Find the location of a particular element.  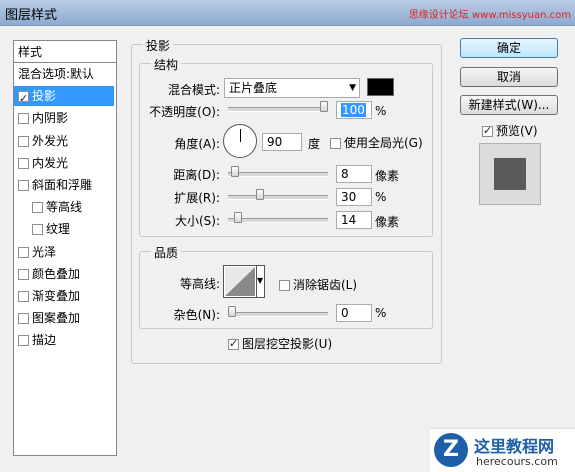

style-list-label: 内阴影 is located at coordinates (50, 118).